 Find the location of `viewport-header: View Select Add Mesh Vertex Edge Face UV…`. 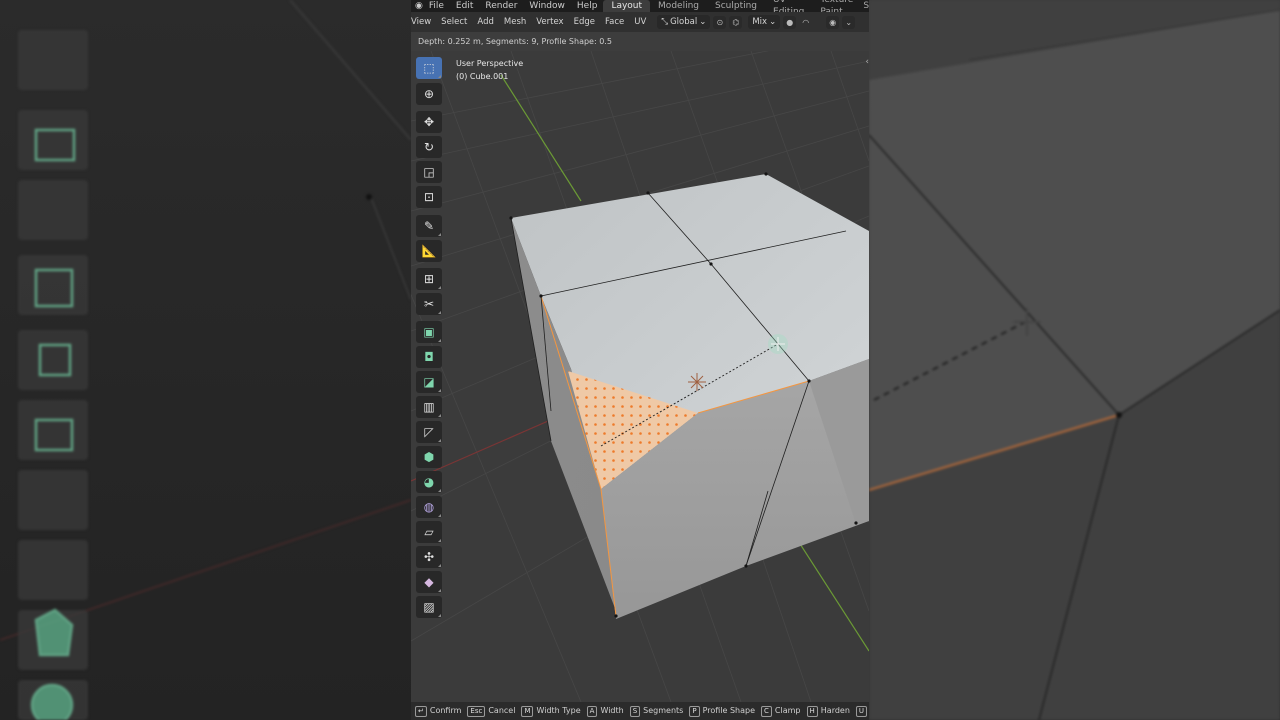

viewport-header: View Select Add Mesh Vertex Edge Face UV… is located at coordinates (640, 22).